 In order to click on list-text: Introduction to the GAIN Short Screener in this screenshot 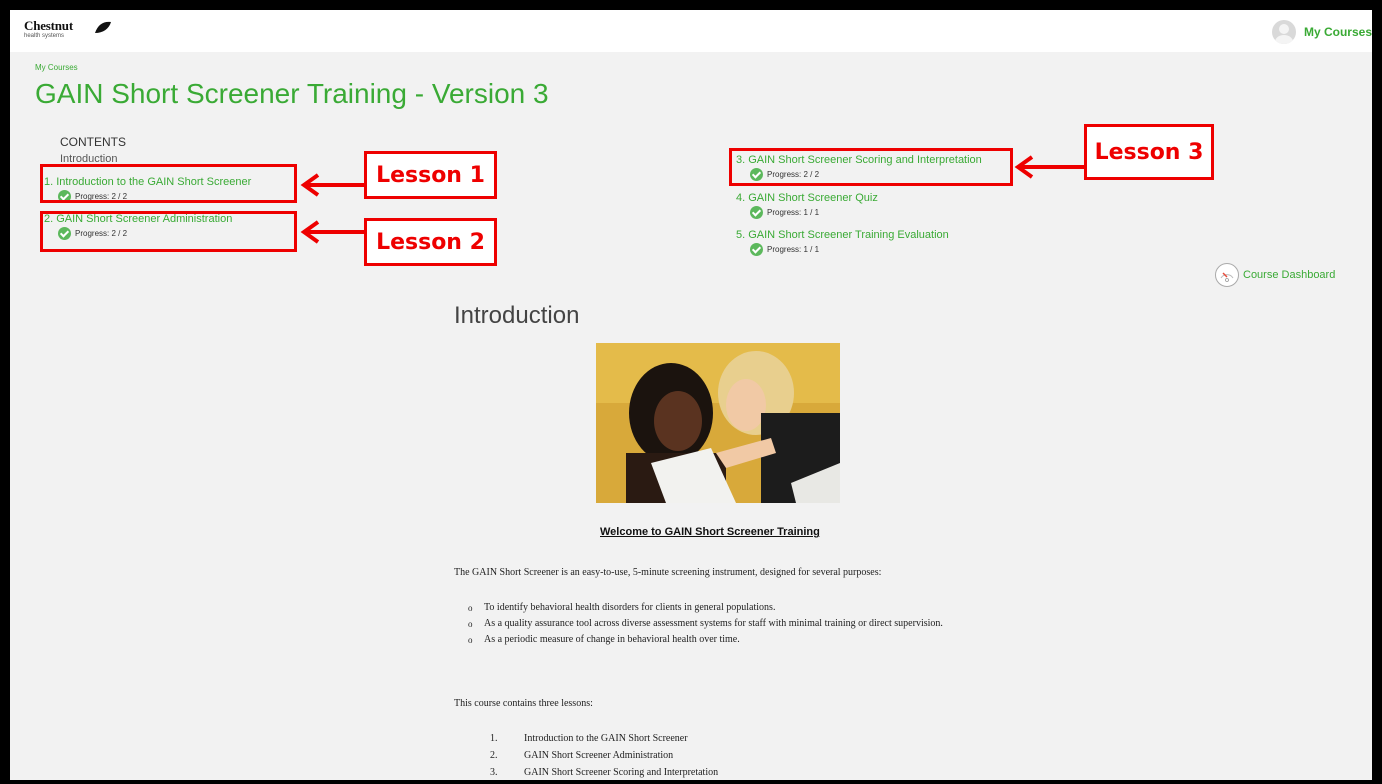, I will do `click(606, 738)`.